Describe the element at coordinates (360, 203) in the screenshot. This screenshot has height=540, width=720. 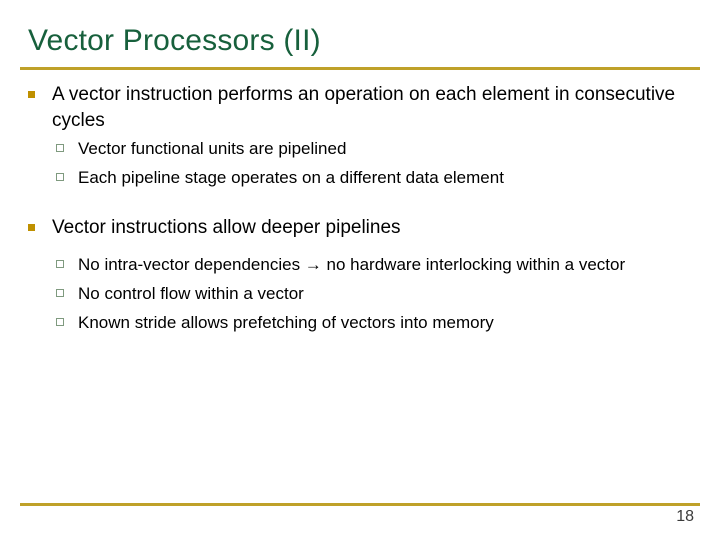
I see `bullet-group-spacer` at that location.